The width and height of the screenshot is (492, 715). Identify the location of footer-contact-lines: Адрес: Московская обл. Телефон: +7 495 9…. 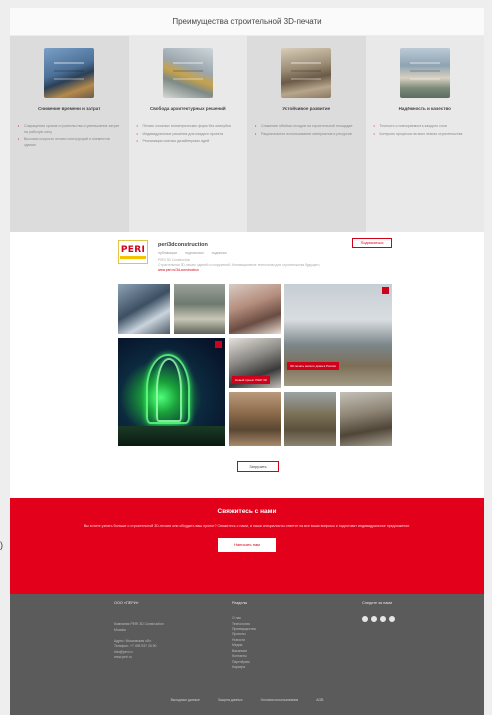
(149, 650).